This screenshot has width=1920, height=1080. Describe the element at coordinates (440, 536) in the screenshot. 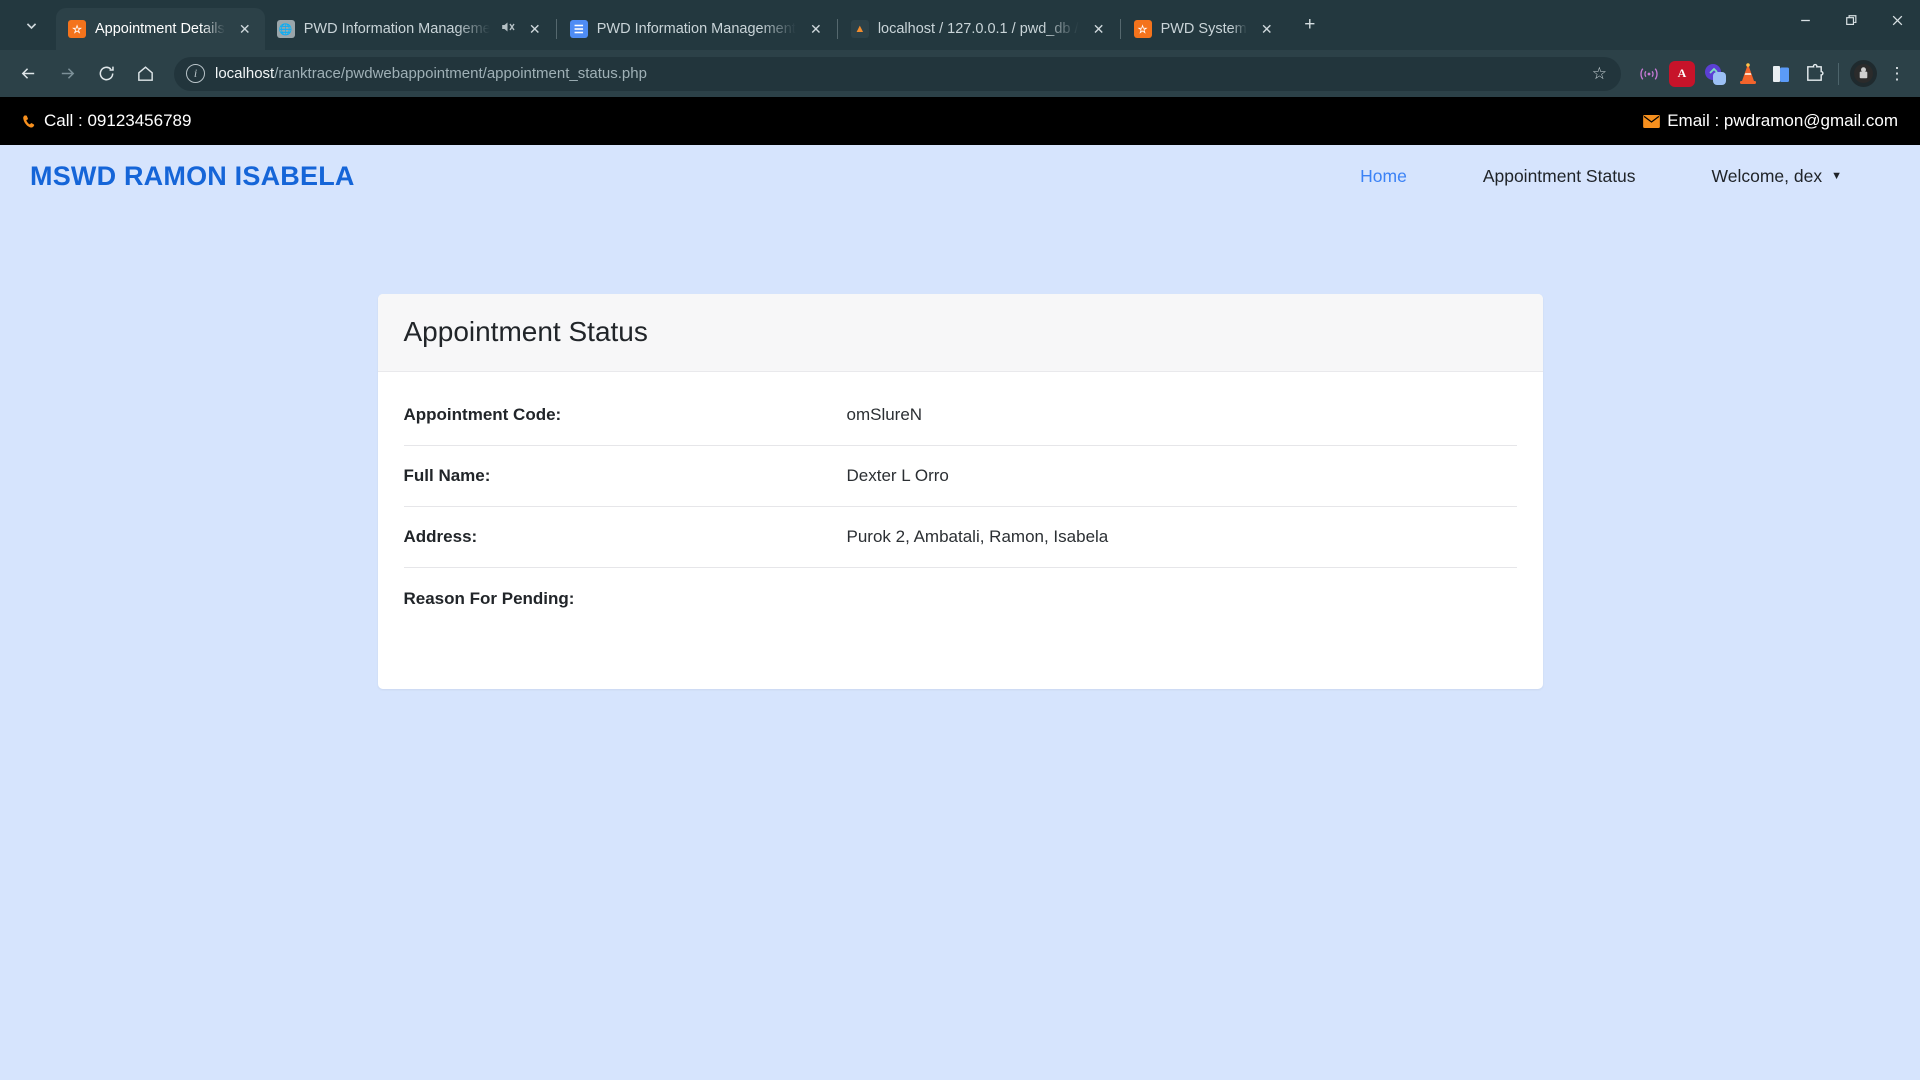

I see `detail-label: Address:` at that location.